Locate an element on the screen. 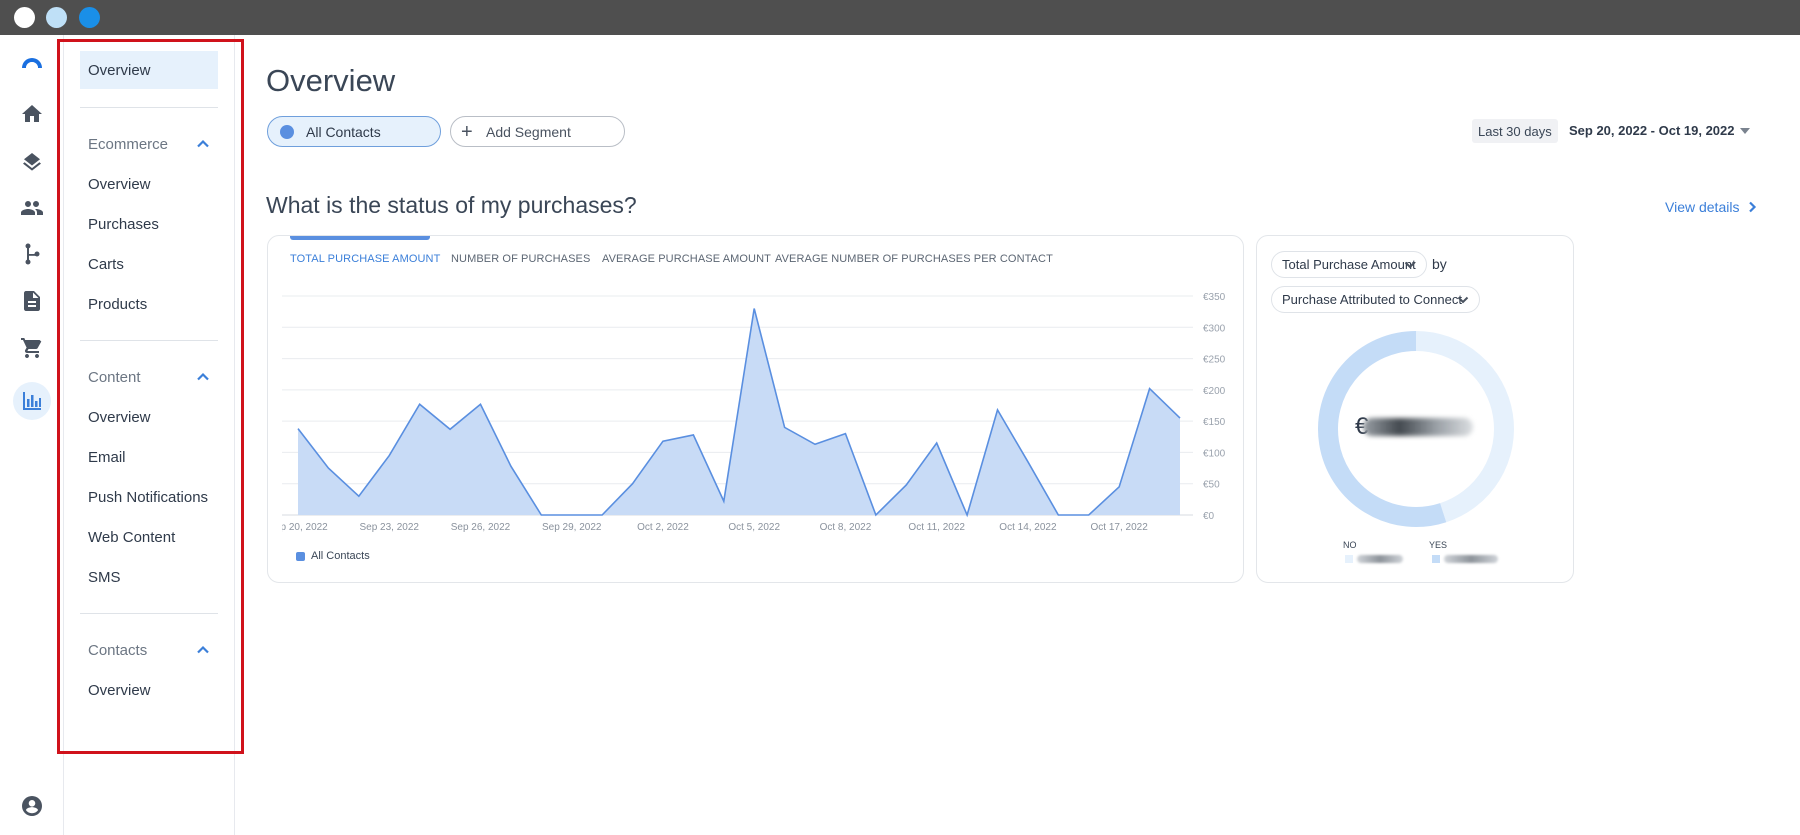  nav-content-push-notifications: Push Notifications is located at coordinates (149, 497).